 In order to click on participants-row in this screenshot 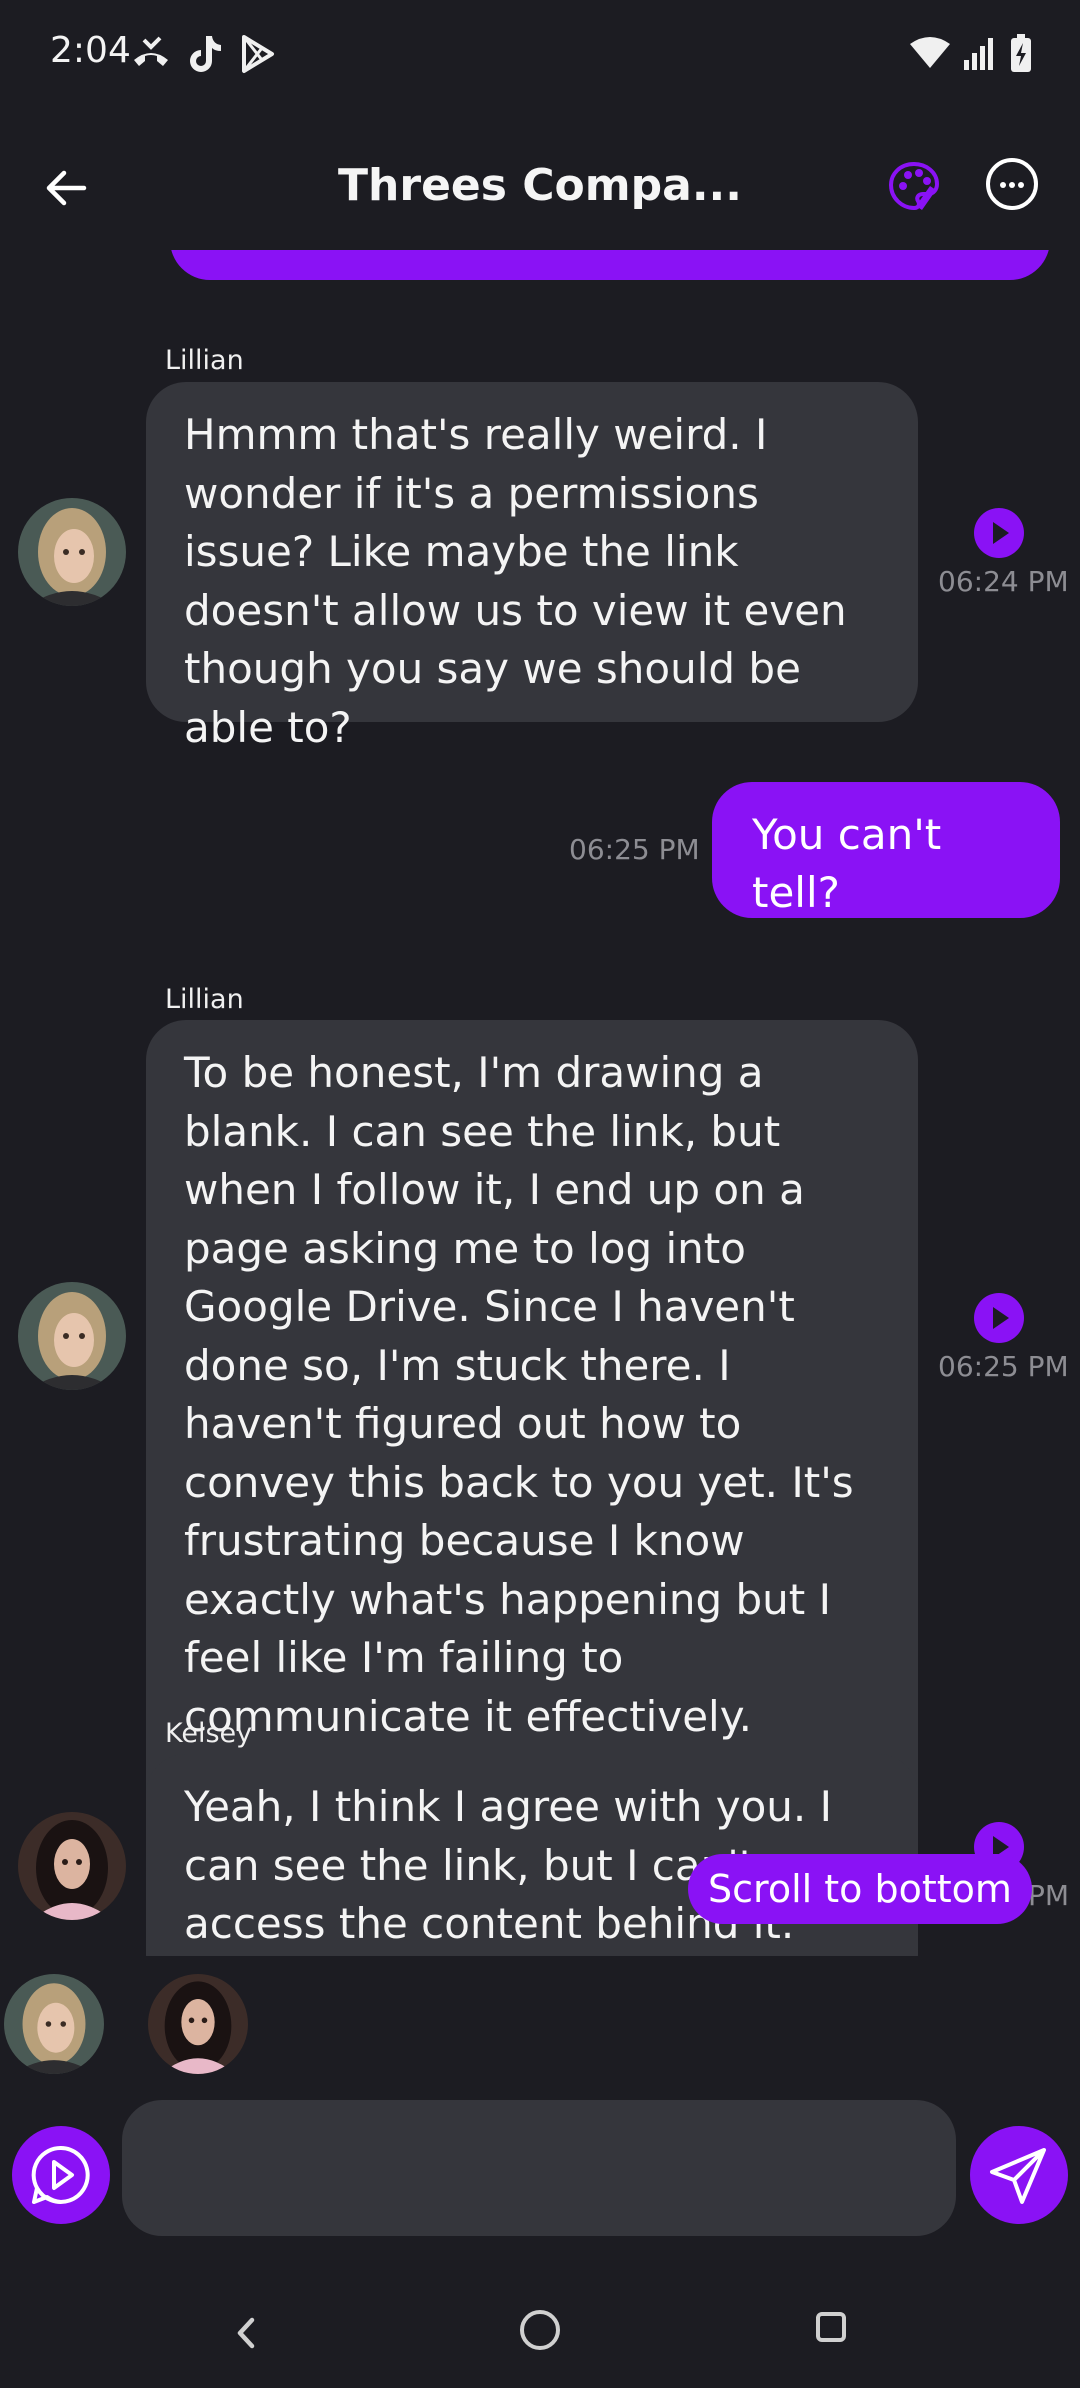, I will do `click(540, 2025)`.